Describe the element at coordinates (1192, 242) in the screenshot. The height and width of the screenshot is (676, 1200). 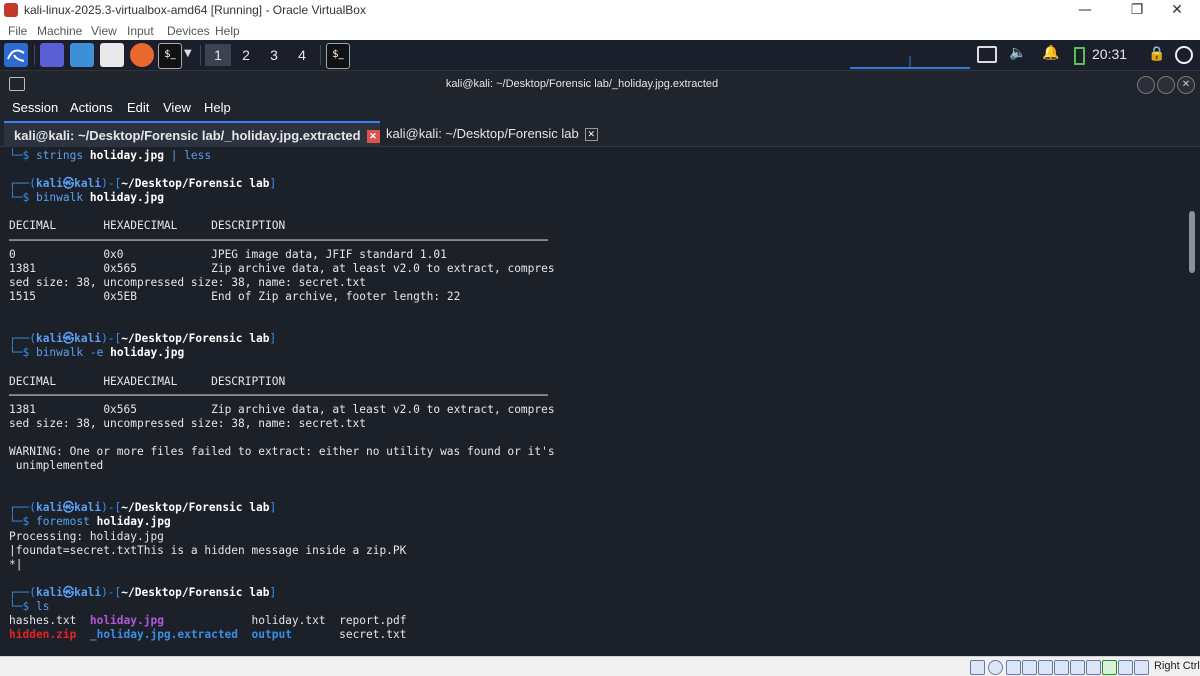
I see `scrollbar-thumb` at that location.